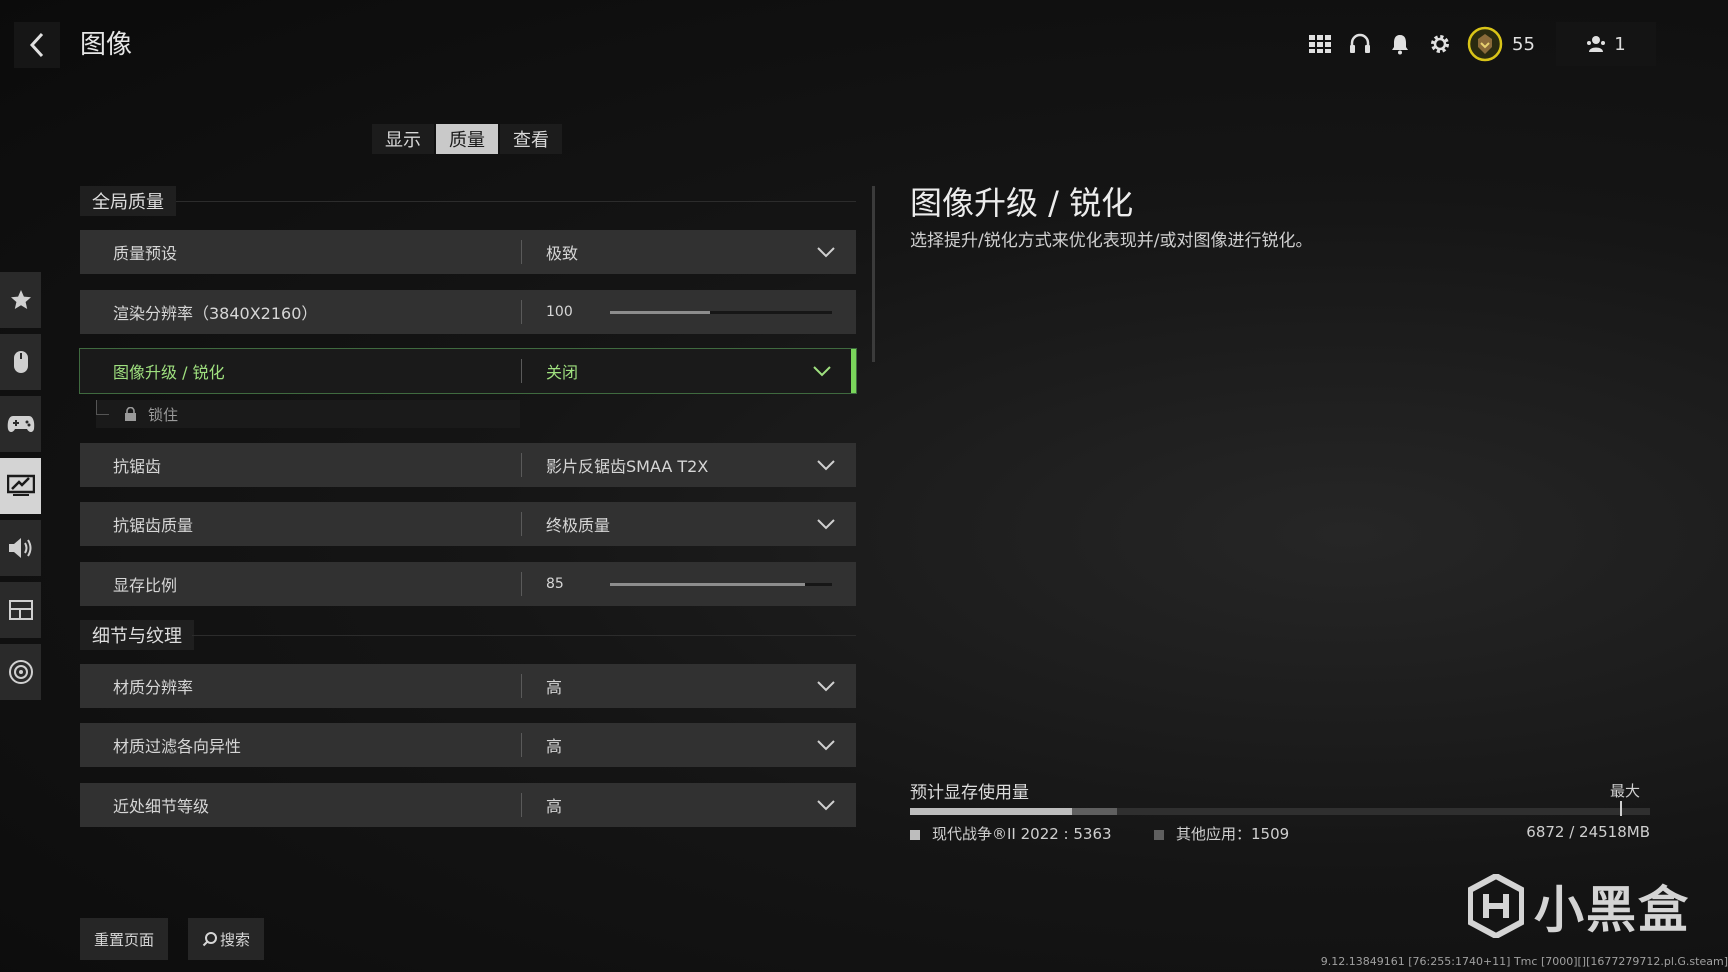 The width and height of the screenshot is (1728, 972). What do you see at coordinates (1320, 44) in the screenshot?
I see `grid-menu-icon` at bounding box center [1320, 44].